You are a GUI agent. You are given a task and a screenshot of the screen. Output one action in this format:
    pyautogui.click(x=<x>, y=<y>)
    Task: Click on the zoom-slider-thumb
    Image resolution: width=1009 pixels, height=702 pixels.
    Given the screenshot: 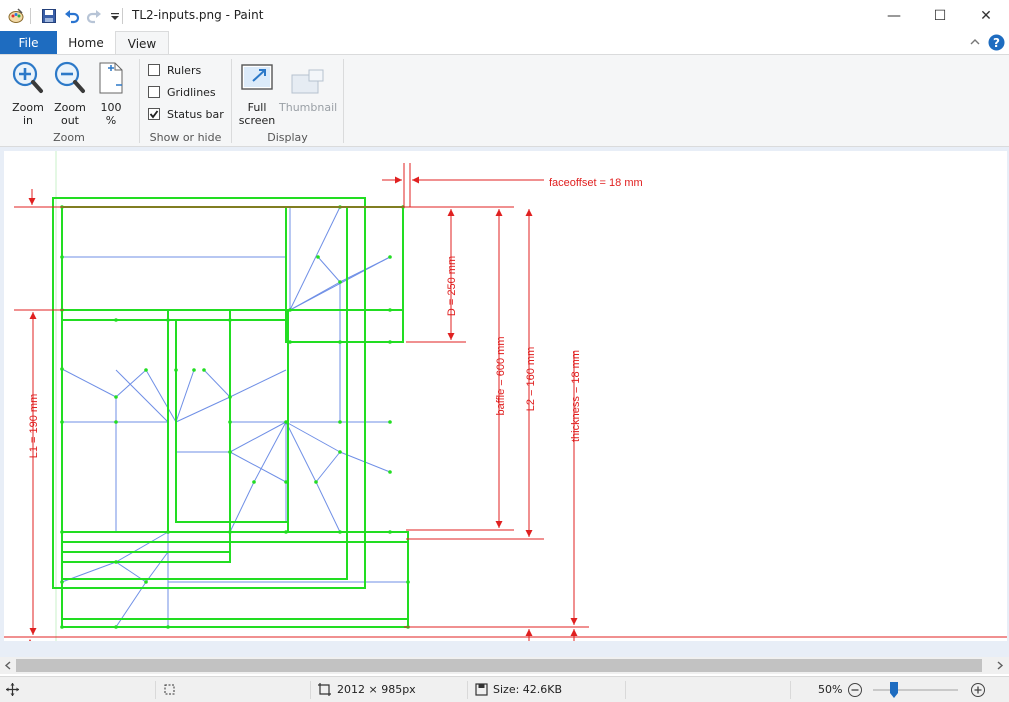 What is the action you would take?
    pyautogui.click(x=894, y=690)
    